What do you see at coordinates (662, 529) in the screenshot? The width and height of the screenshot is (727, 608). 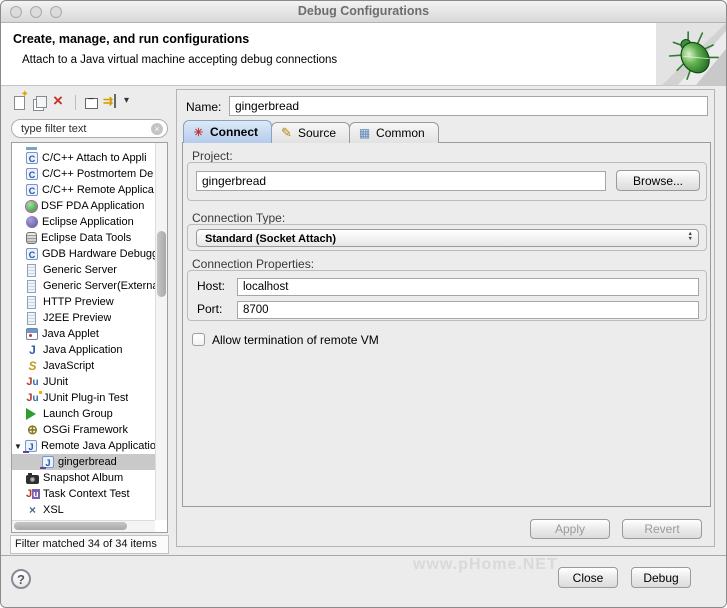 I see `revert-button: Revert` at bounding box center [662, 529].